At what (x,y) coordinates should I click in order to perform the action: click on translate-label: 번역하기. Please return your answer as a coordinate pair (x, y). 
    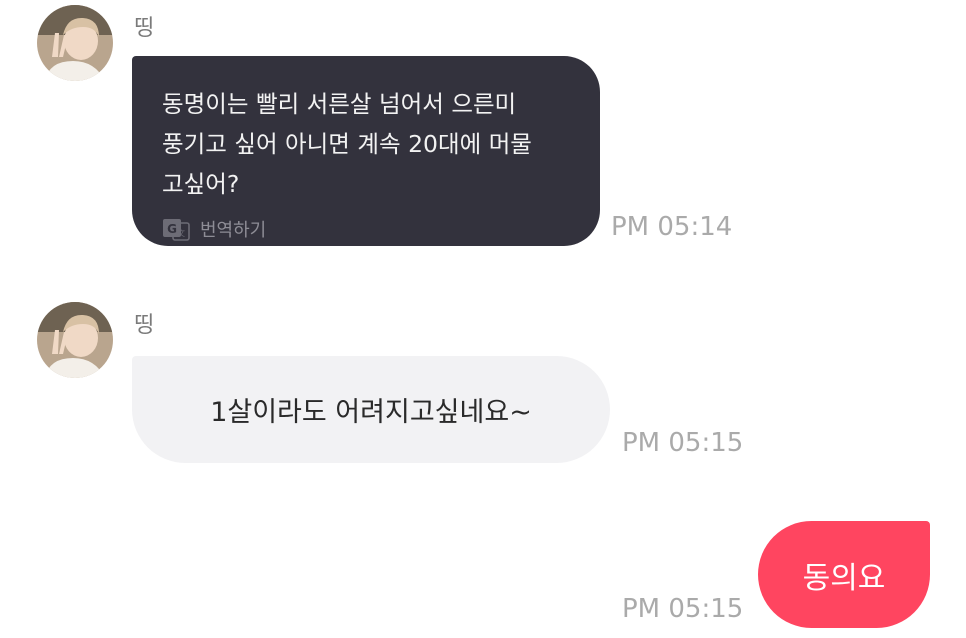
    Looking at the image, I should click on (233, 230).